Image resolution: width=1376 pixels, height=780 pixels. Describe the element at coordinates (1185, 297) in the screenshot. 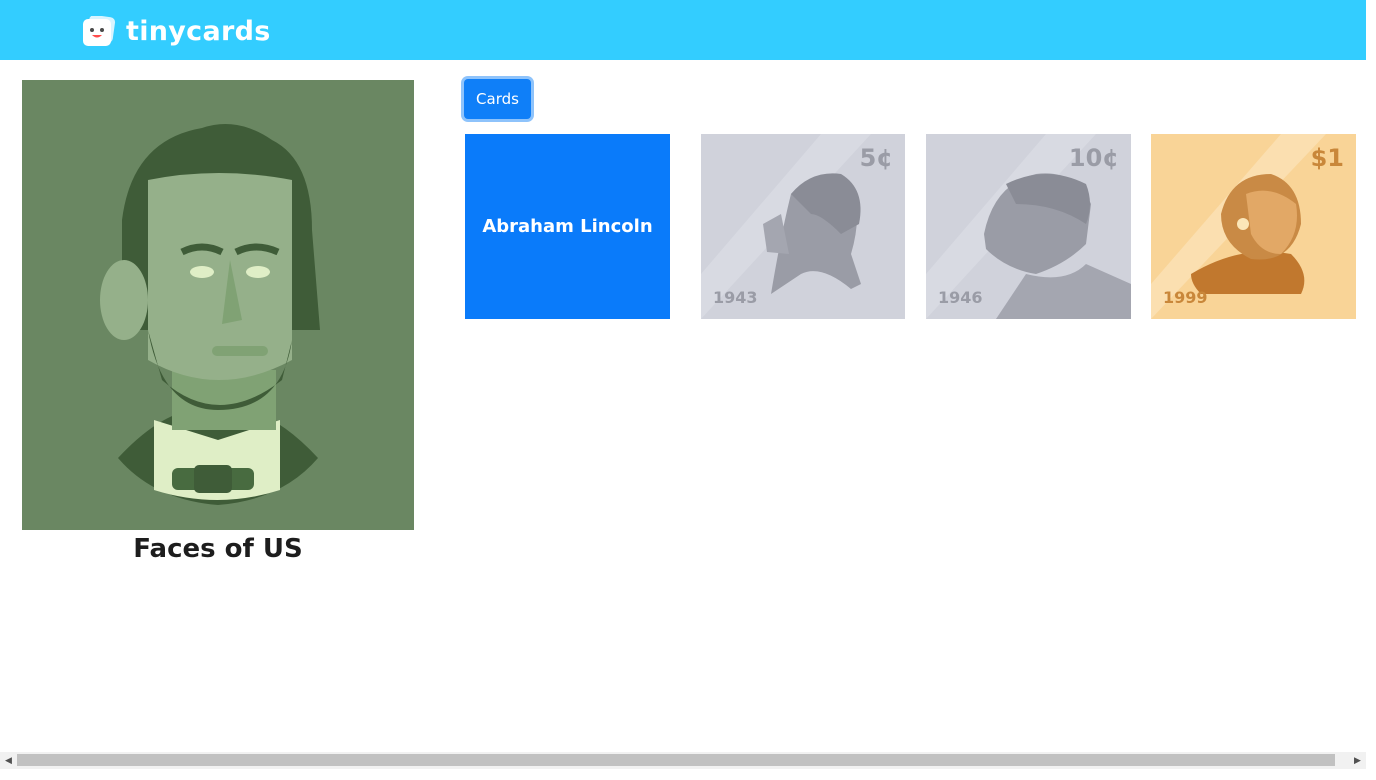

I see `coin-year: 1999` at that location.